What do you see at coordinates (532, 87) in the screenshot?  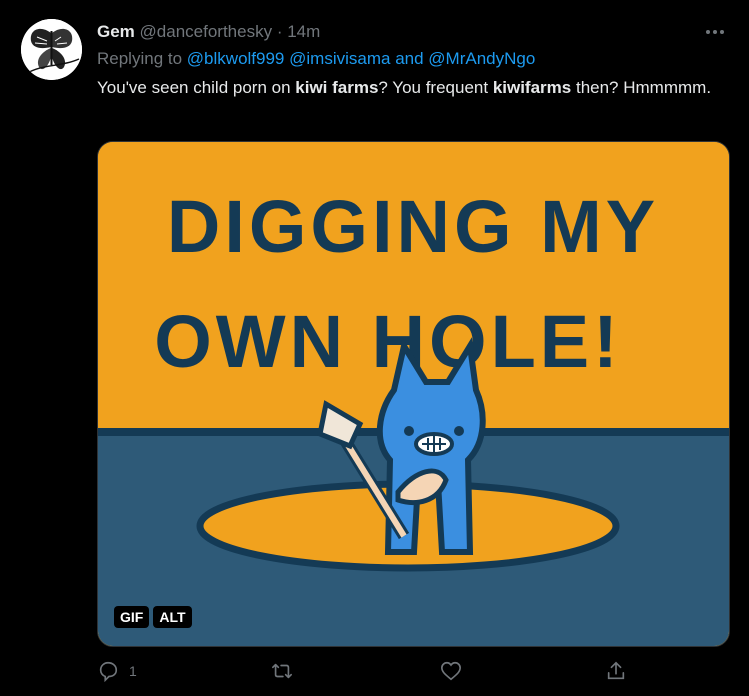 I see `text-bold: kiwifarms` at bounding box center [532, 87].